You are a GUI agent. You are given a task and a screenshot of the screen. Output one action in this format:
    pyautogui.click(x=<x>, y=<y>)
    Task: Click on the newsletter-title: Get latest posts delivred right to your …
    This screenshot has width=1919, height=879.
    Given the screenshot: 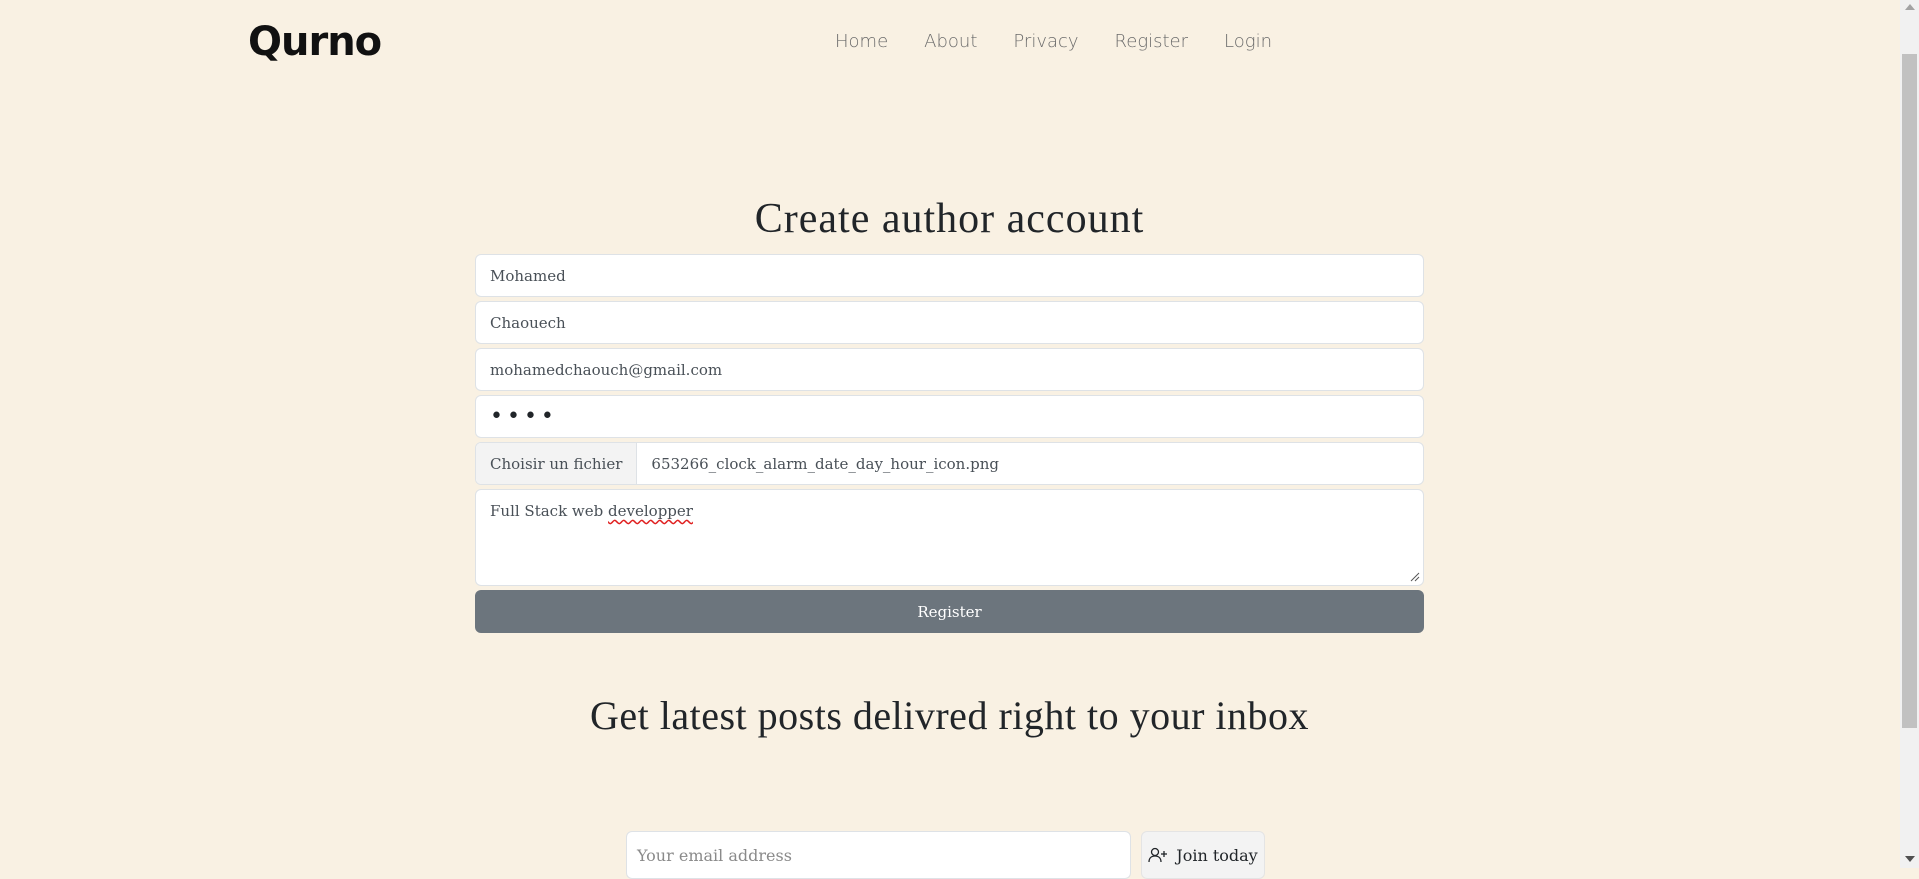 What is the action you would take?
    pyautogui.click(x=949, y=715)
    